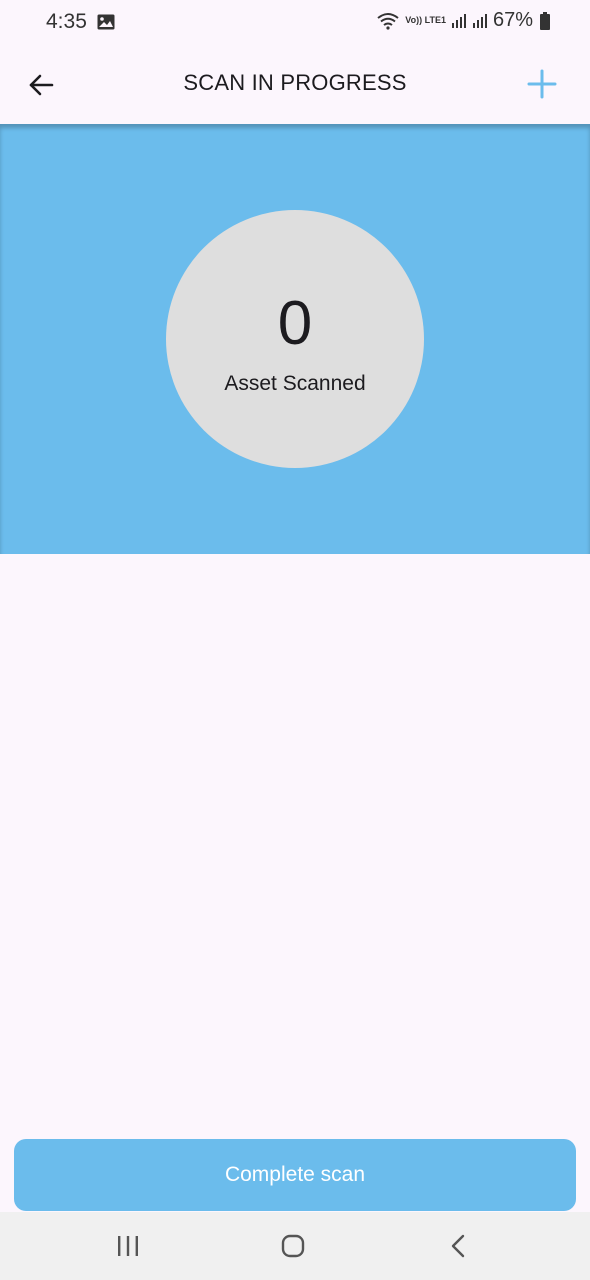 The height and width of the screenshot is (1280, 590). What do you see at coordinates (295, 383) in the screenshot?
I see `scanned-label: Asset Scanned` at bounding box center [295, 383].